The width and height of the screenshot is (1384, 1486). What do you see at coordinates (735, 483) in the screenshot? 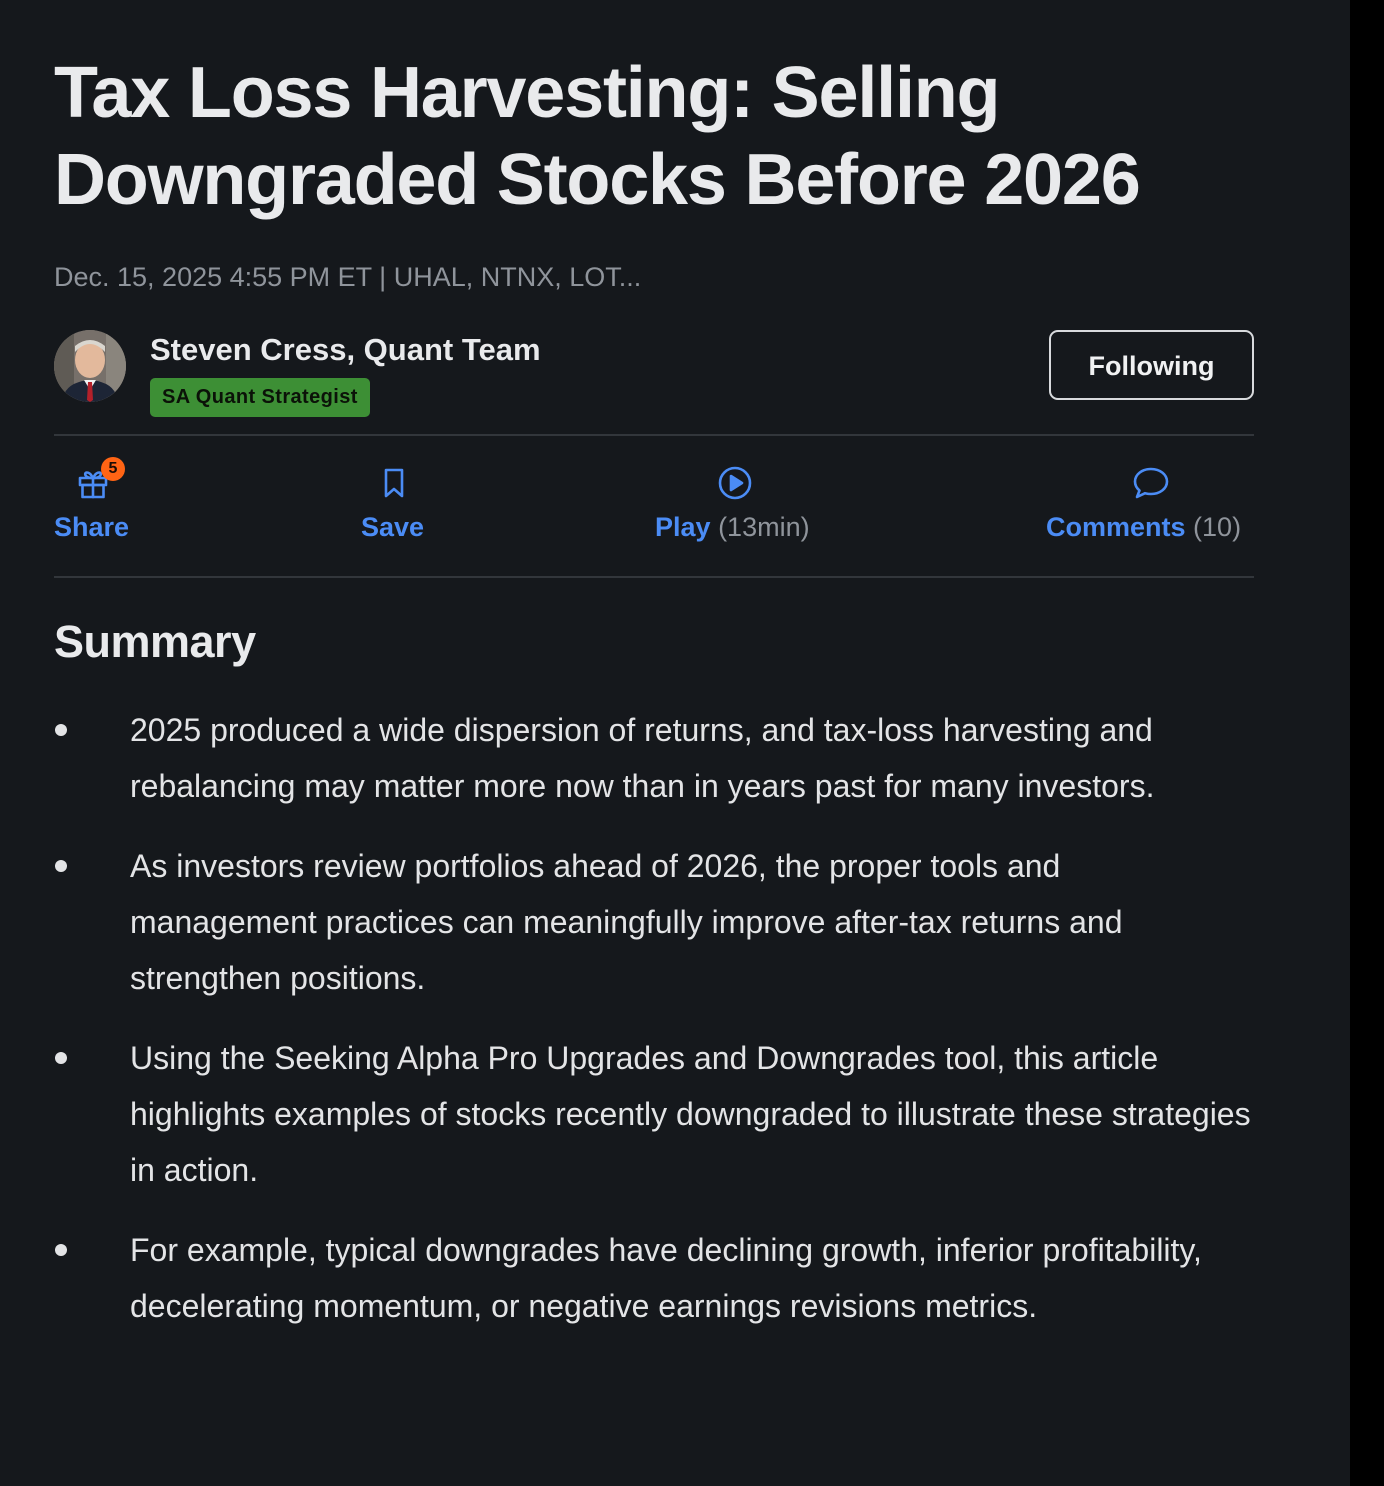
I see `play-circle-icon` at bounding box center [735, 483].